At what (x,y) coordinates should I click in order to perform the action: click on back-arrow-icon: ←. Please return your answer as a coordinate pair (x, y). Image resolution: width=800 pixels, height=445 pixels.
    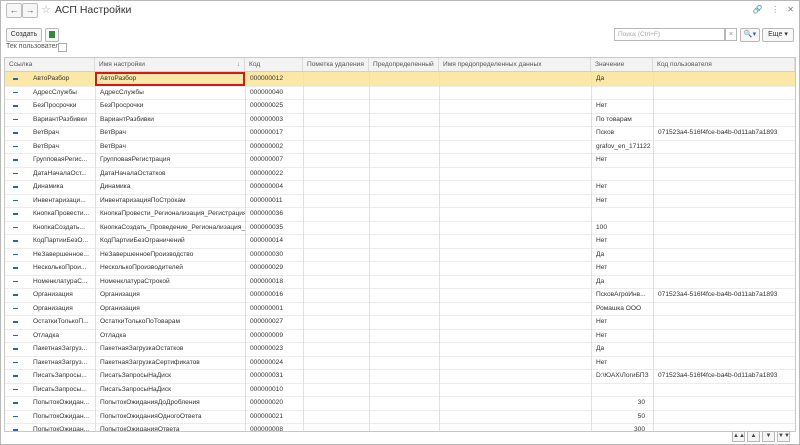
    Looking at the image, I should click on (14, 10).